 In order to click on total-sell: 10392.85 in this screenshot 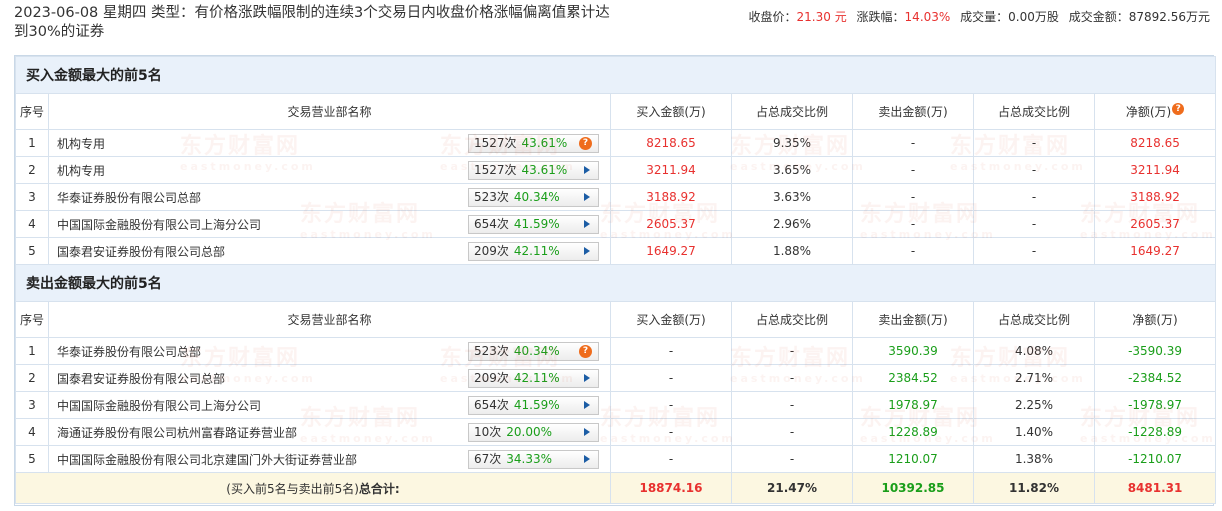, I will do `click(913, 488)`.